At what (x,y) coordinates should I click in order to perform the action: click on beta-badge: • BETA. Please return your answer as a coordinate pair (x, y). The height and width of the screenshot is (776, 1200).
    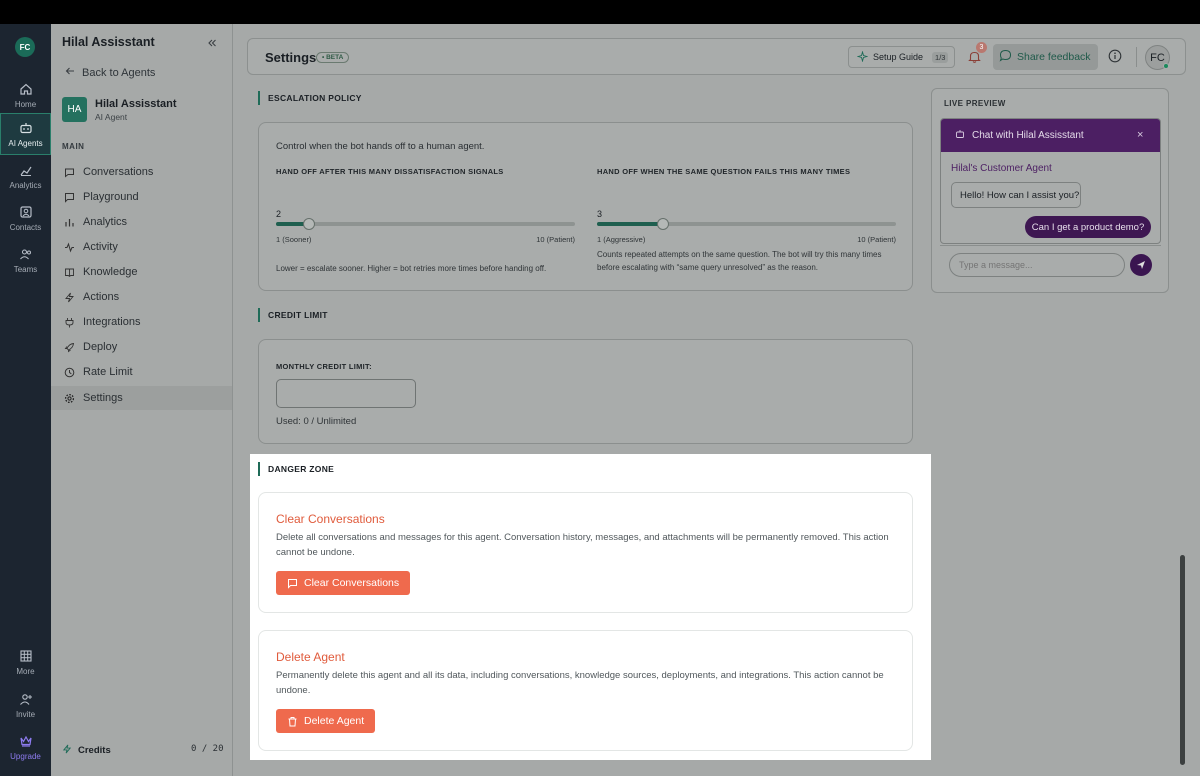
    Looking at the image, I should click on (333, 57).